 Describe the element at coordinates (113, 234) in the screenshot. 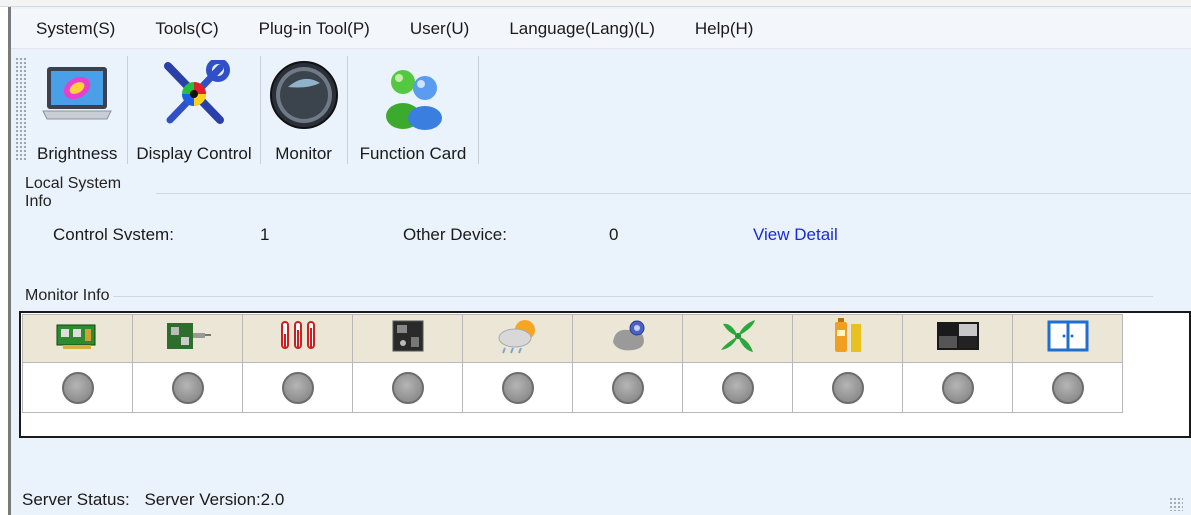

I see `control-system-label: Control Svstem:` at that location.